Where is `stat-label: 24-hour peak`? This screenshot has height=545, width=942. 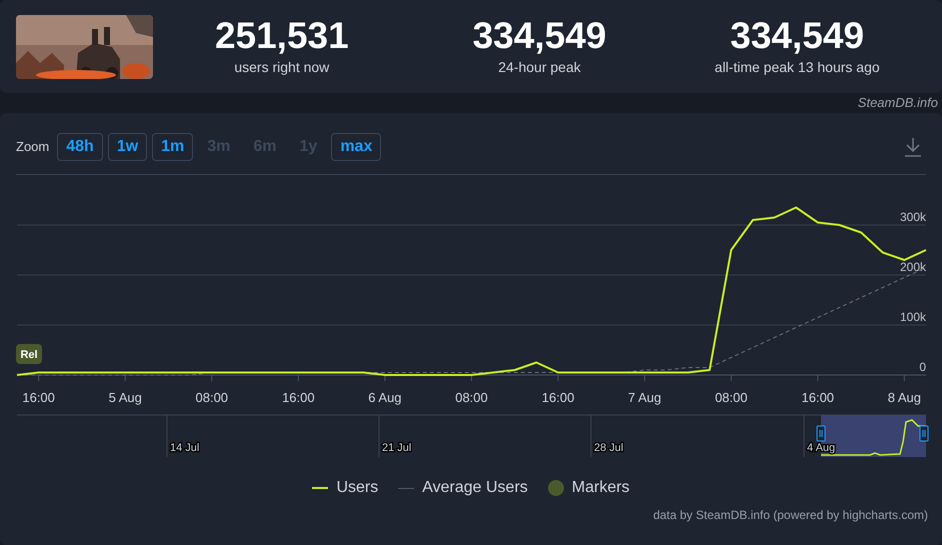 stat-label: 24-hour peak is located at coordinates (539, 67).